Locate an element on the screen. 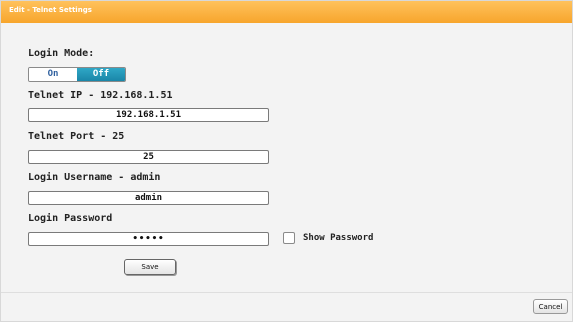 This screenshot has height=322, width=573. footer-divider is located at coordinates (286, 292).